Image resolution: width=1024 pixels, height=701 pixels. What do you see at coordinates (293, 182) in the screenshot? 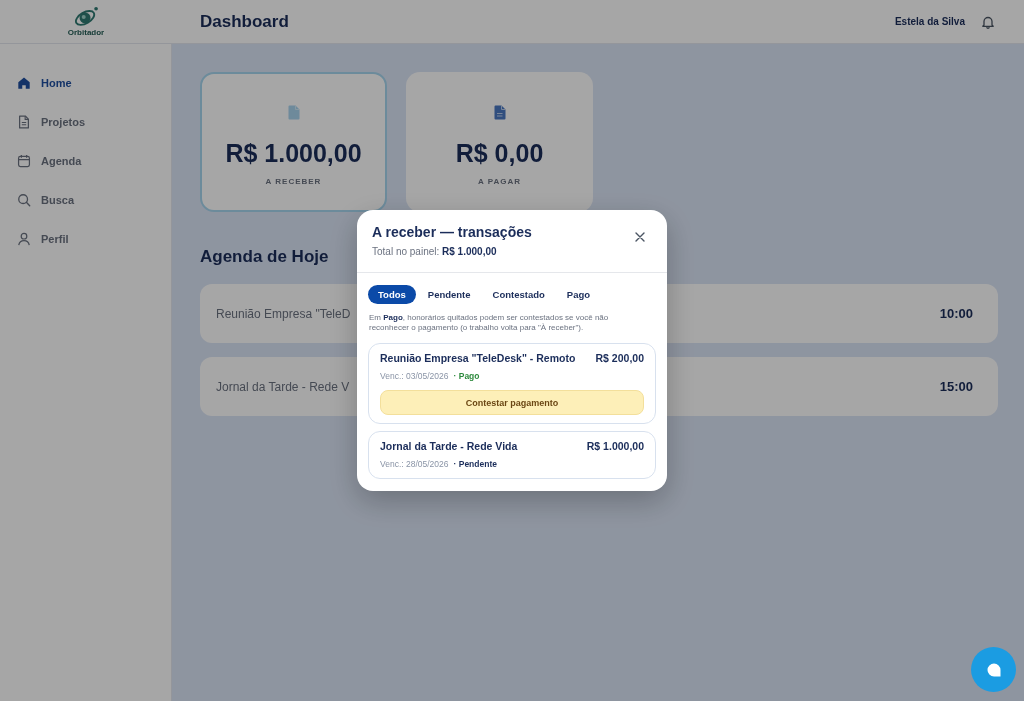
I see `amount-label: A RECEBER` at bounding box center [293, 182].